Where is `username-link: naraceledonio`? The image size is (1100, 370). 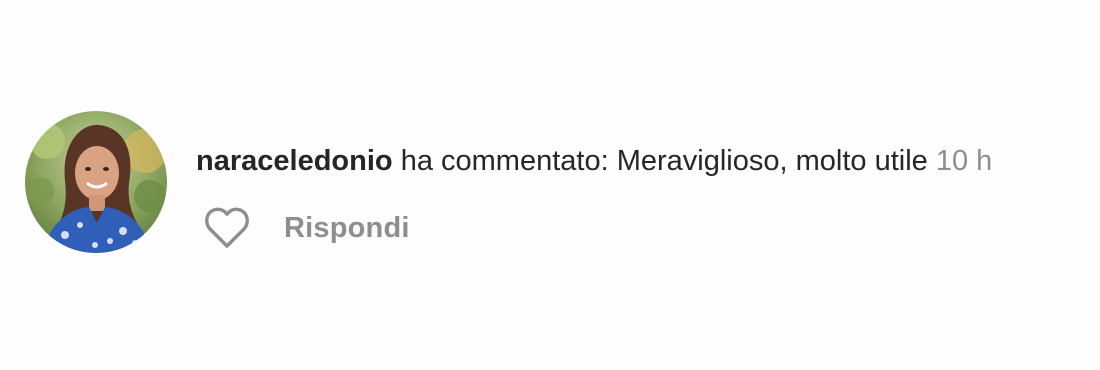 username-link: naraceledonio is located at coordinates (294, 161).